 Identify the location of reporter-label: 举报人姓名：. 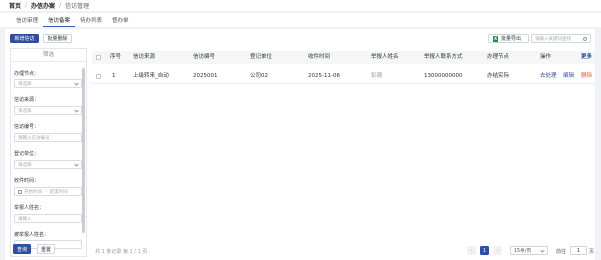
(29, 208).